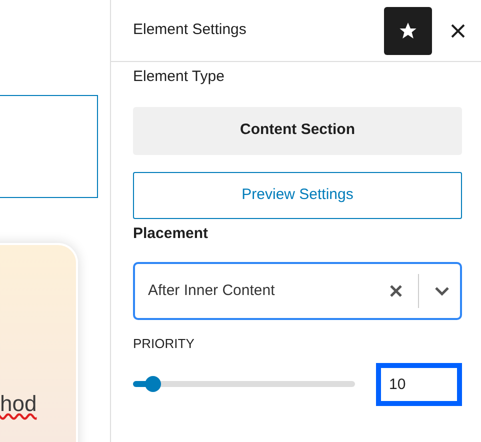 The width and height of the screenshot is (481, 442). I want to click on star-icon, so click(408, 30).